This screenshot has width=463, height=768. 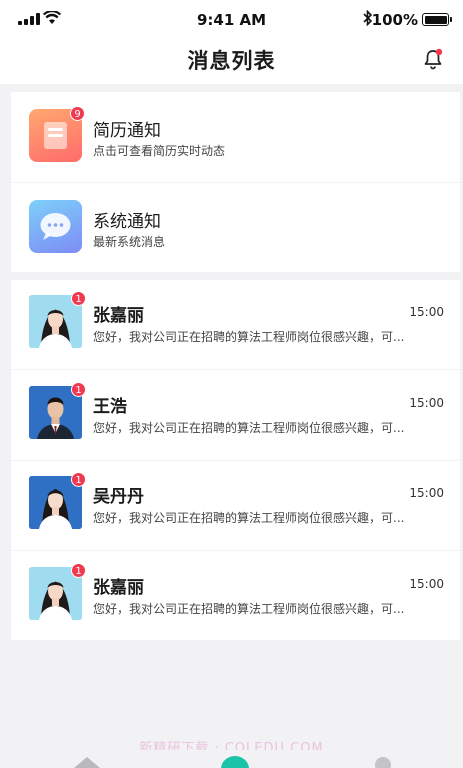 What do you see at coordinates (87, 762) in the screenshot?
I see `tab-home-icon` at bounding box center [87, 762].